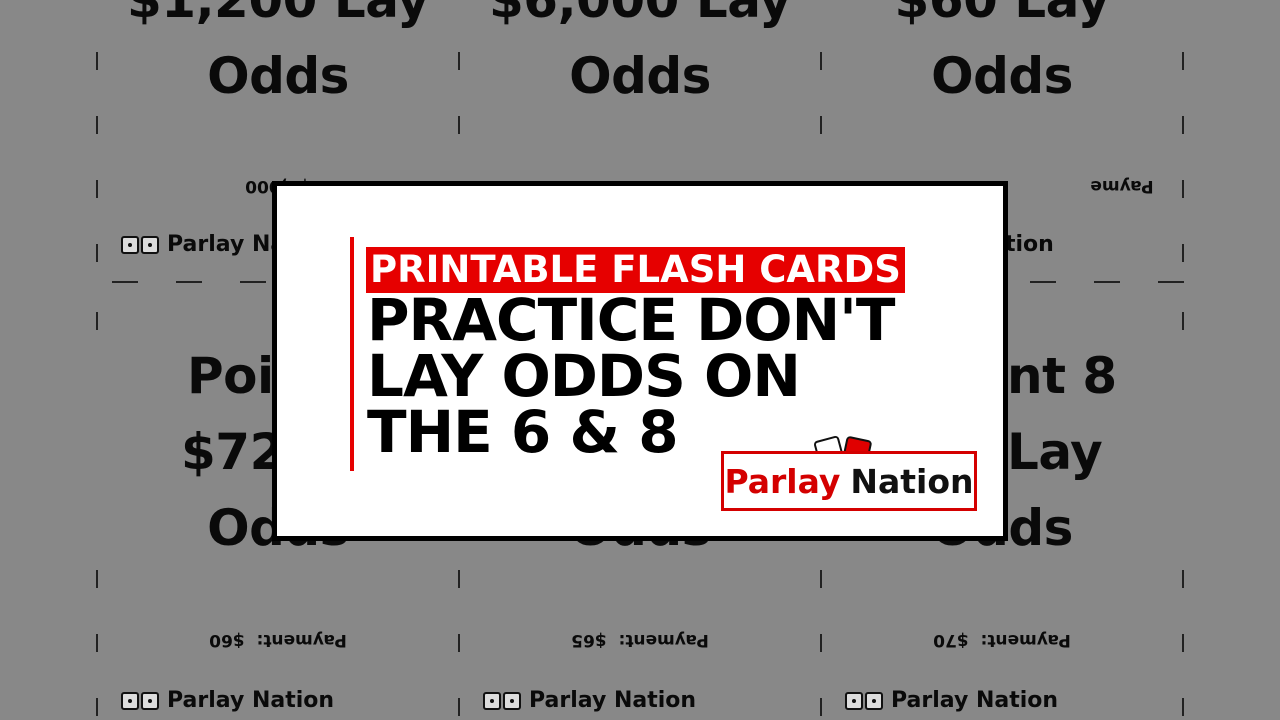 This screenshot has height=720, width=1280. Describe the element at coordinates (352, 354) in the screenshot. I see `accent-bar` at that location.